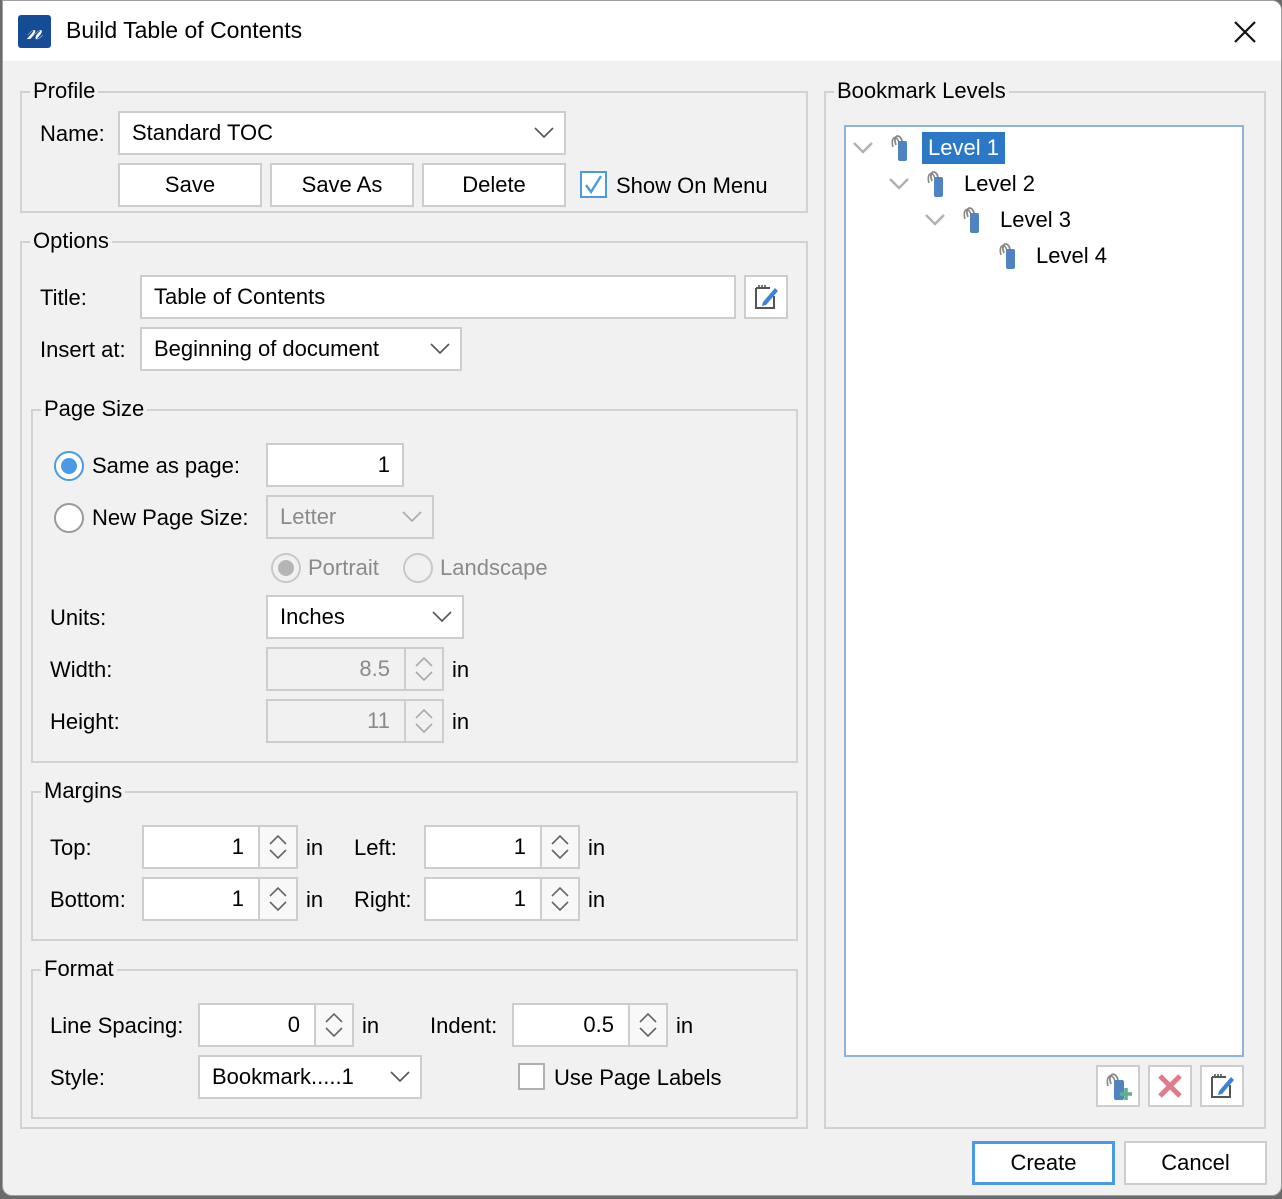 The height and width of the screenshot is (1199, 1282). What do you see at coordinates (83, 349) in the screenshot?
I see `insert-at-label: Insert at:` at bounding box center [83, 349].